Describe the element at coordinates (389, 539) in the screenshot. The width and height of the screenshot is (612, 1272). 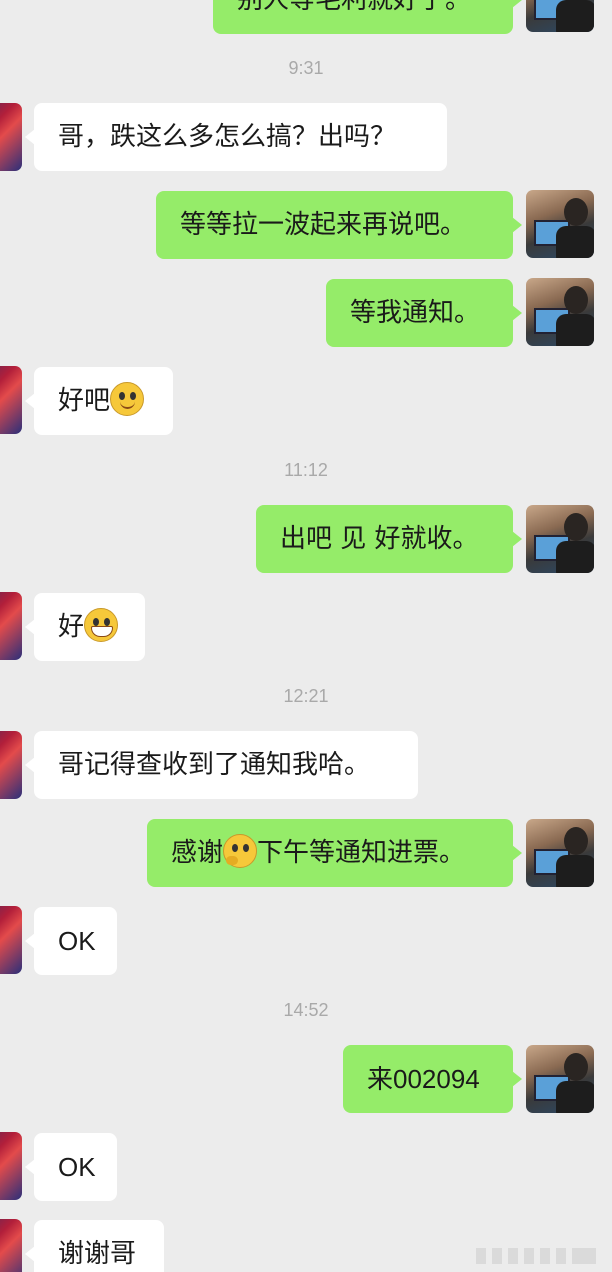
I see `outgoing-message-bubble: 出吧 见 好就收。` at that location.